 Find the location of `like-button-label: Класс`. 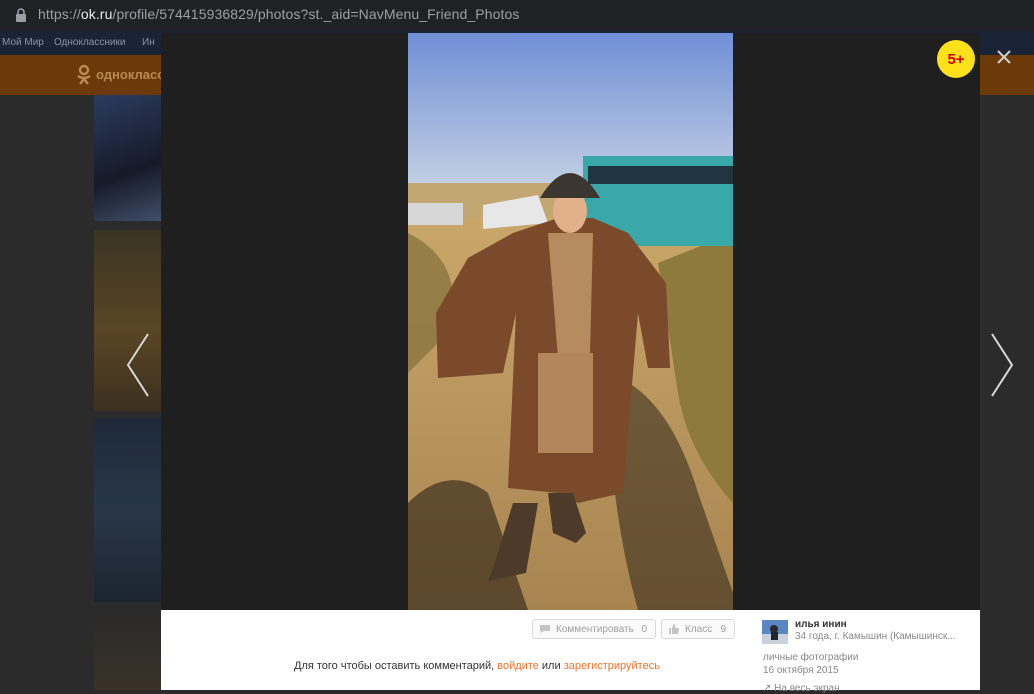

like-button-label: Класс is located at coordinates (699, 629).